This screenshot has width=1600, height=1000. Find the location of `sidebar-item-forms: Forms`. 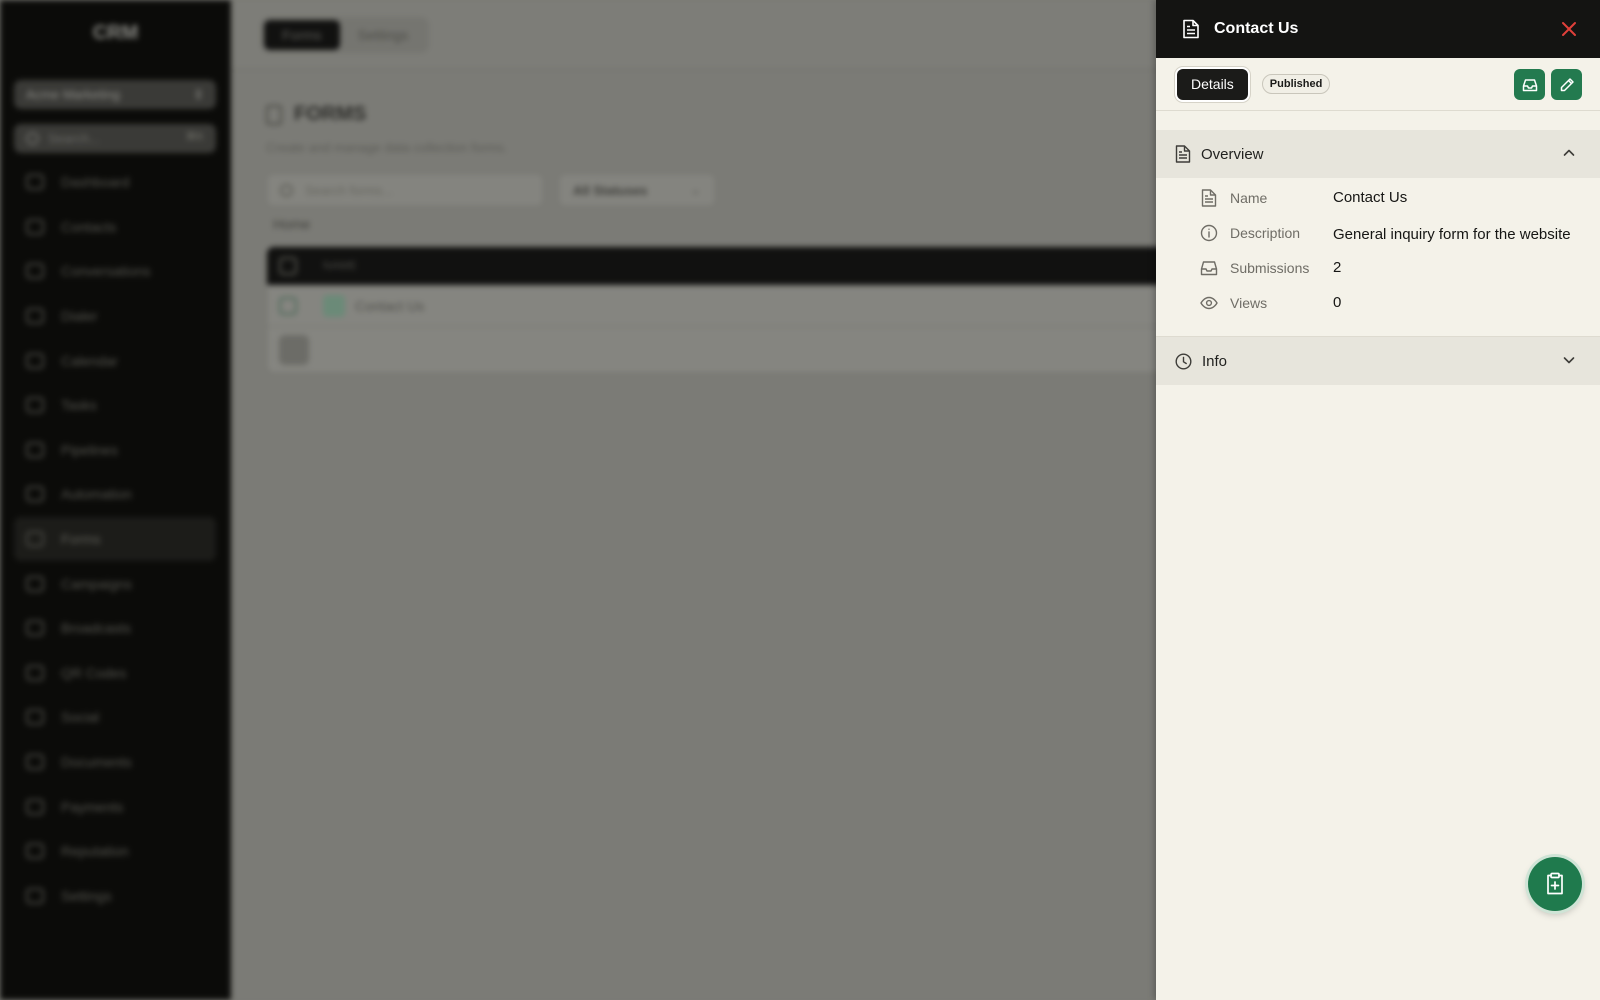

sidebar-item-forms: Forms is located at coordinates (115, 539).